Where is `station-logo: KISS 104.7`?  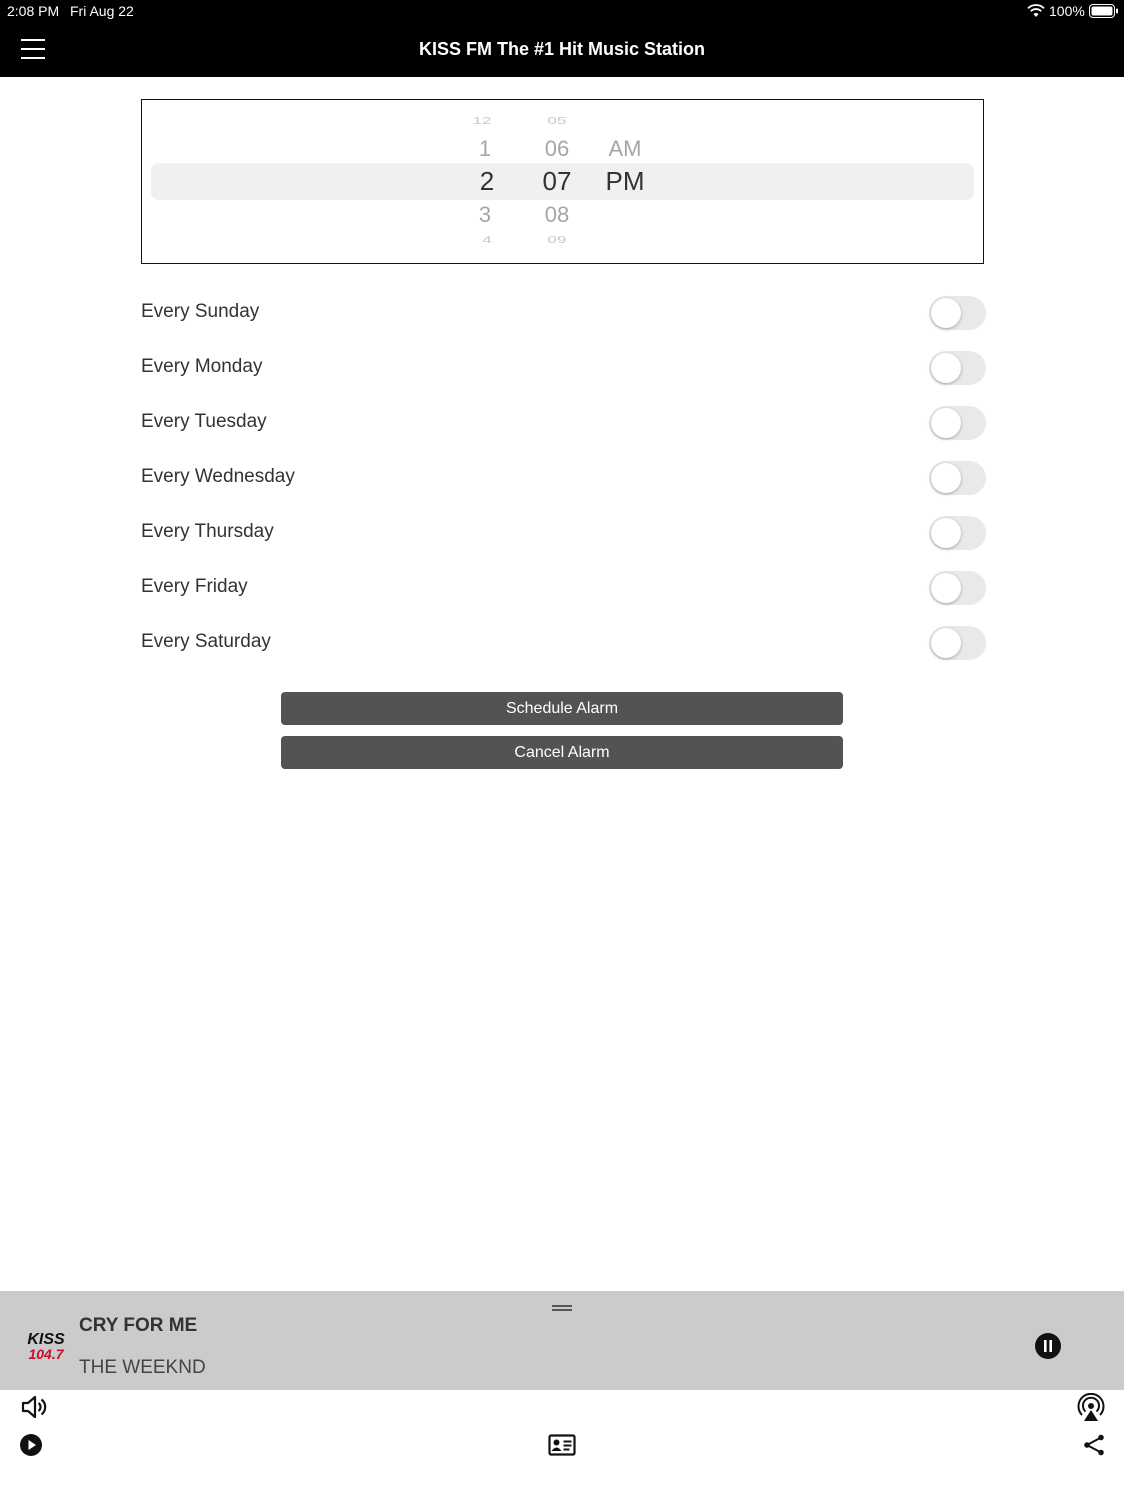 station-logo: KISS 104.7 is located at coordinates (46, 1346).